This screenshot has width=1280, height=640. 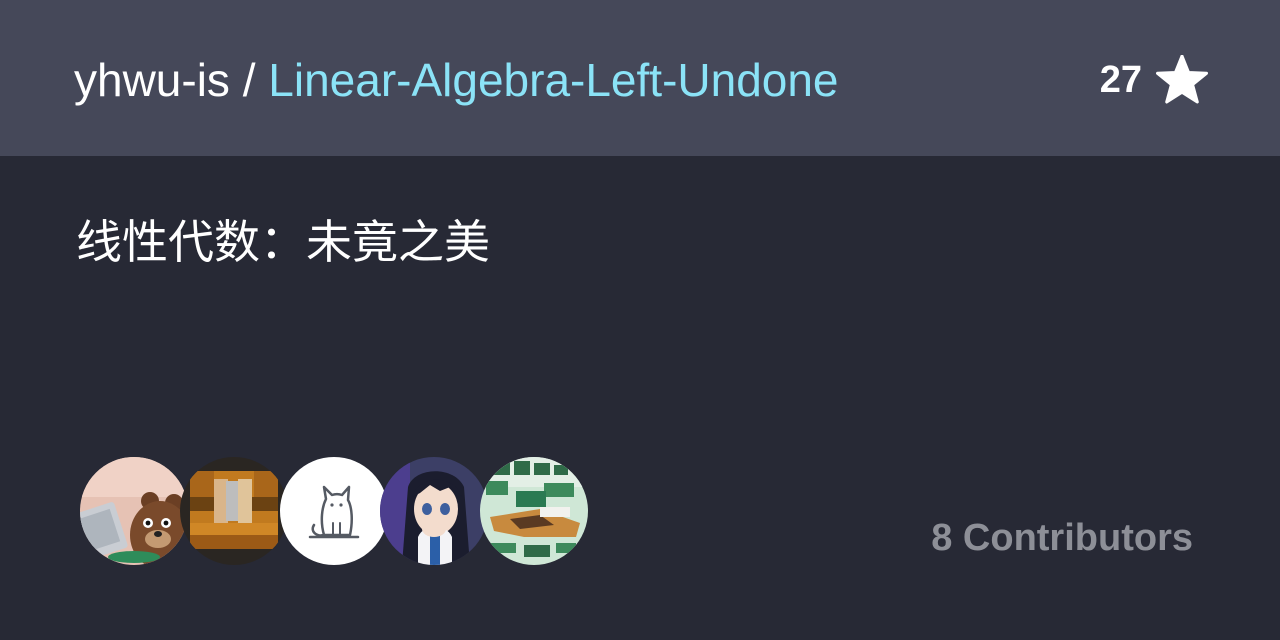 What do you see at coordinates (553, 80) in the screenshot?
I see `repo-name-link: Linear-Algebra-Left-Undone` at bounding box center [553, 80].